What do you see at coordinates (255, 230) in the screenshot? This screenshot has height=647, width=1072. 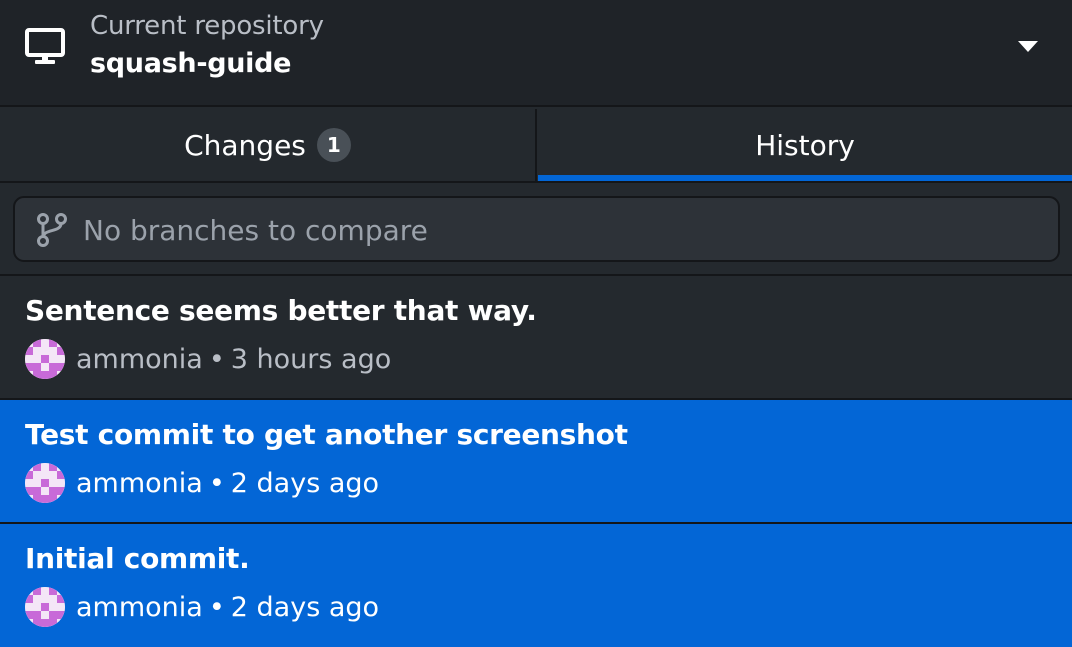 I see `compare-placeholder: No branches to compare` at bounding box center [255, 230].